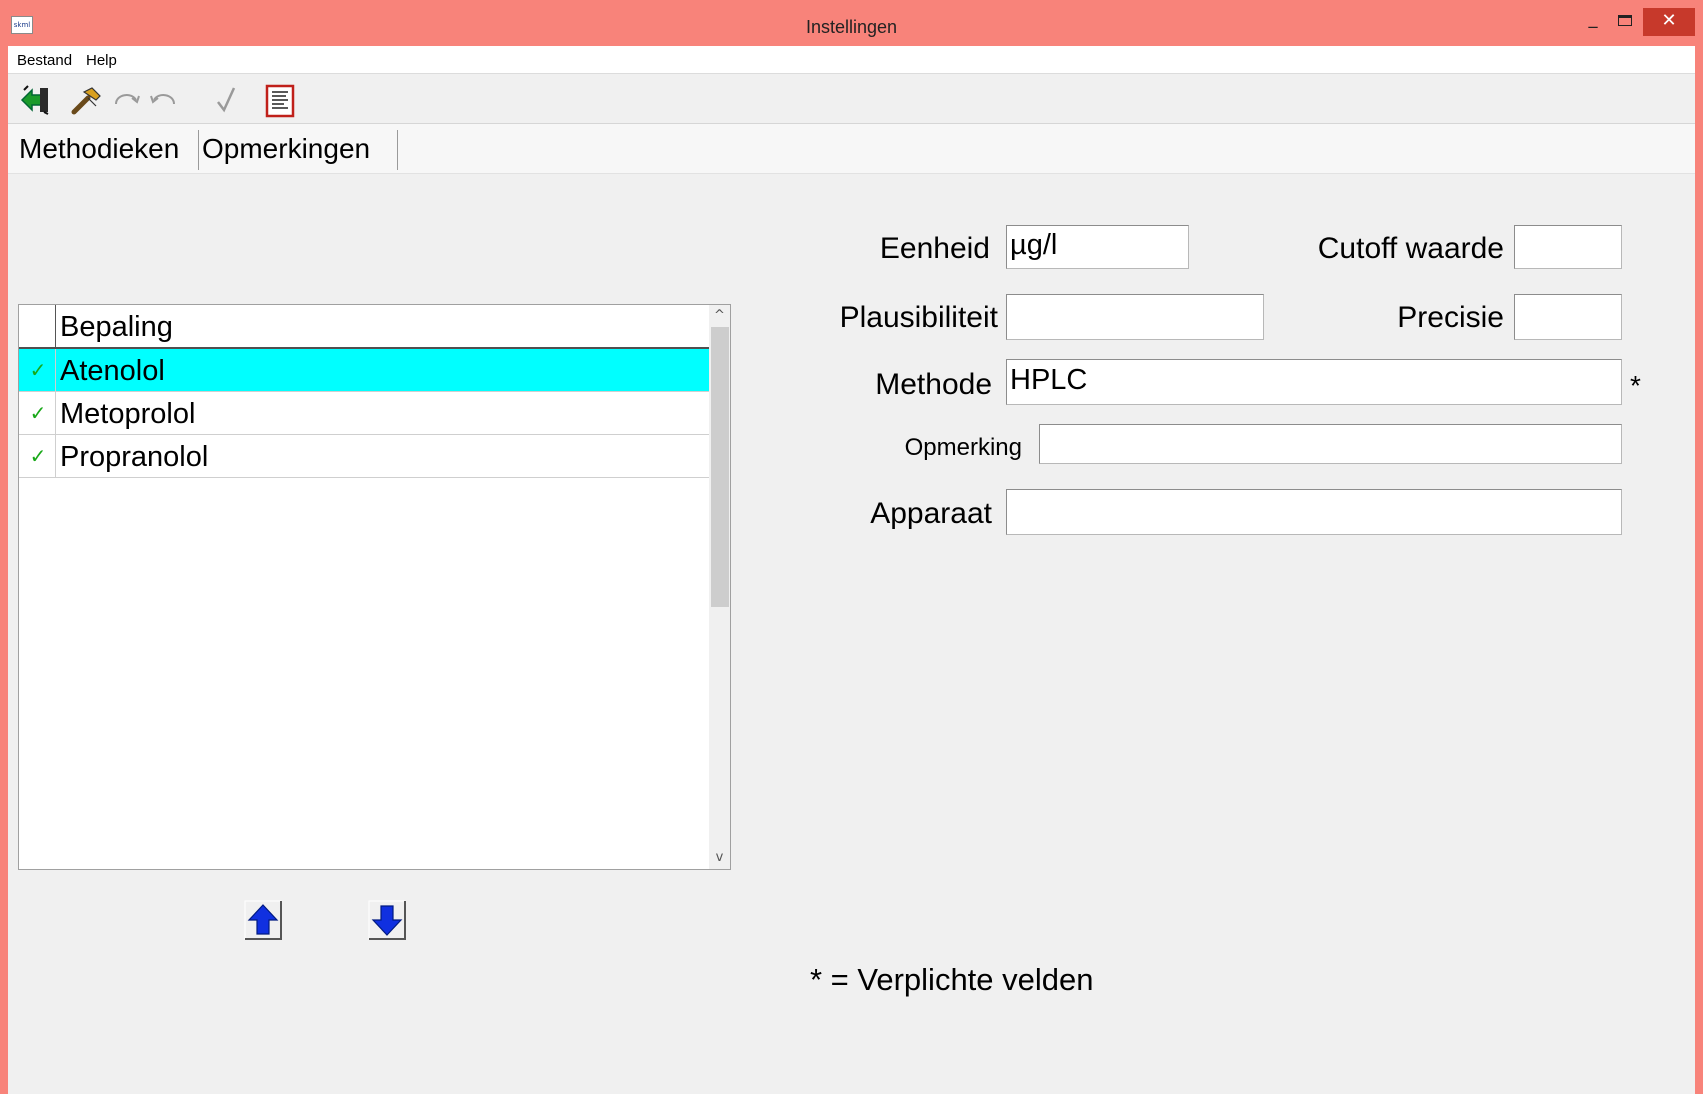 This screenshot has width=1703, height=1094. What do you see at coordinates (1635, 385) in the screenshot?
I see `required-marker: *` at bounding box center [1635, 385].